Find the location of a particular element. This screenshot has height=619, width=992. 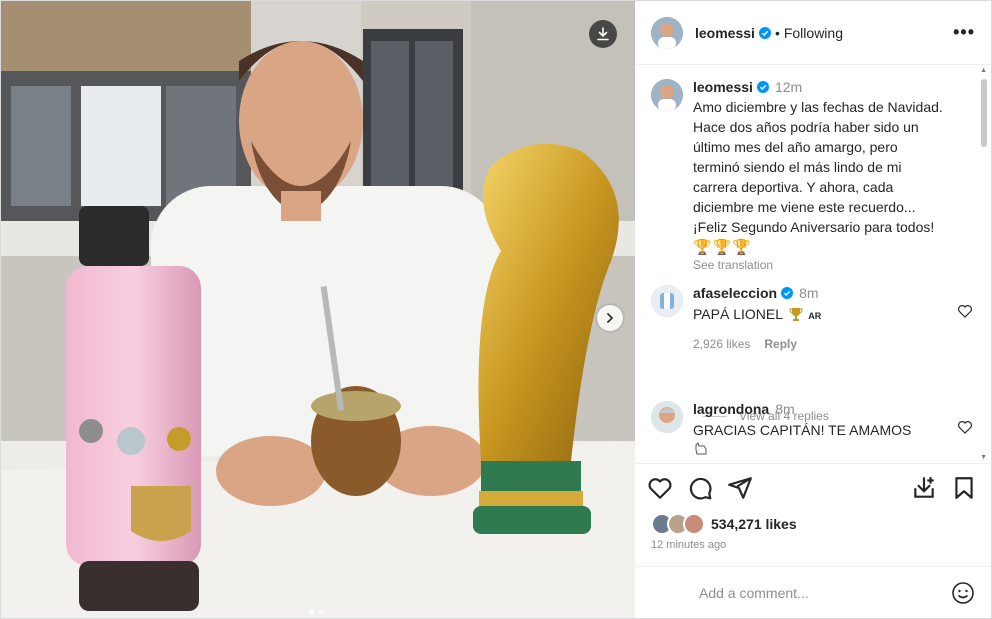

comment-body: GRACIAS CAPITÁN! TE AMAMOS is located at coordinates (802, 430).